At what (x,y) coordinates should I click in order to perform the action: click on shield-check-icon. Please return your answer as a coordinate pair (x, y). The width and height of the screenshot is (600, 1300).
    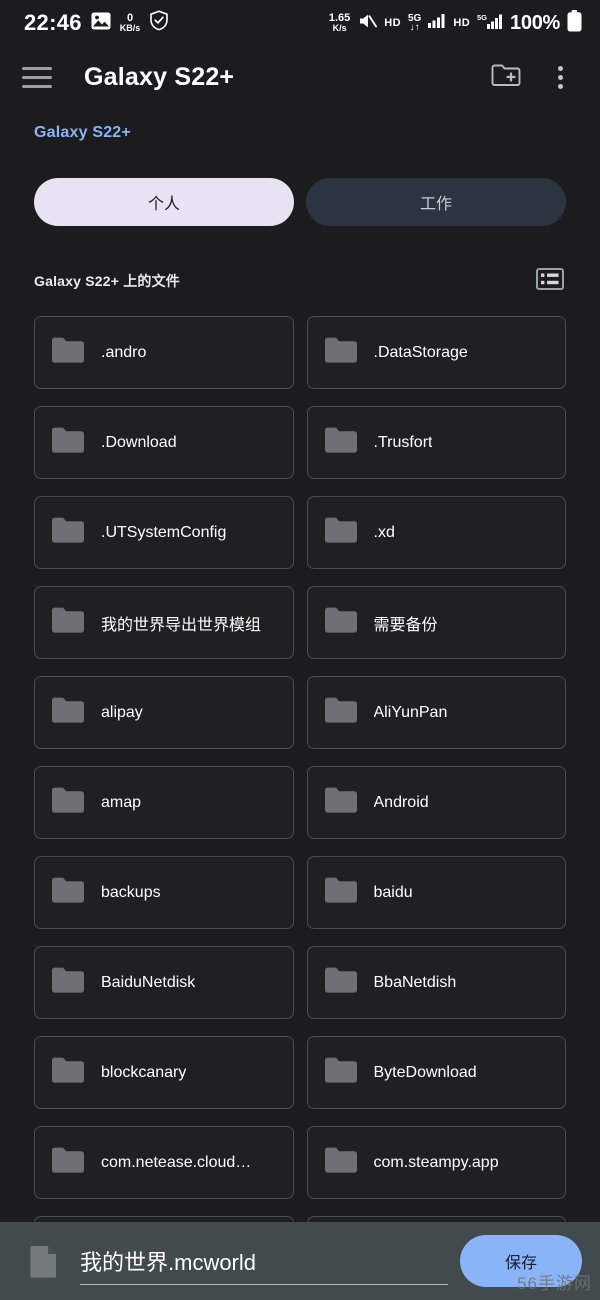
    Looking at the image, I should click on (159, 23).